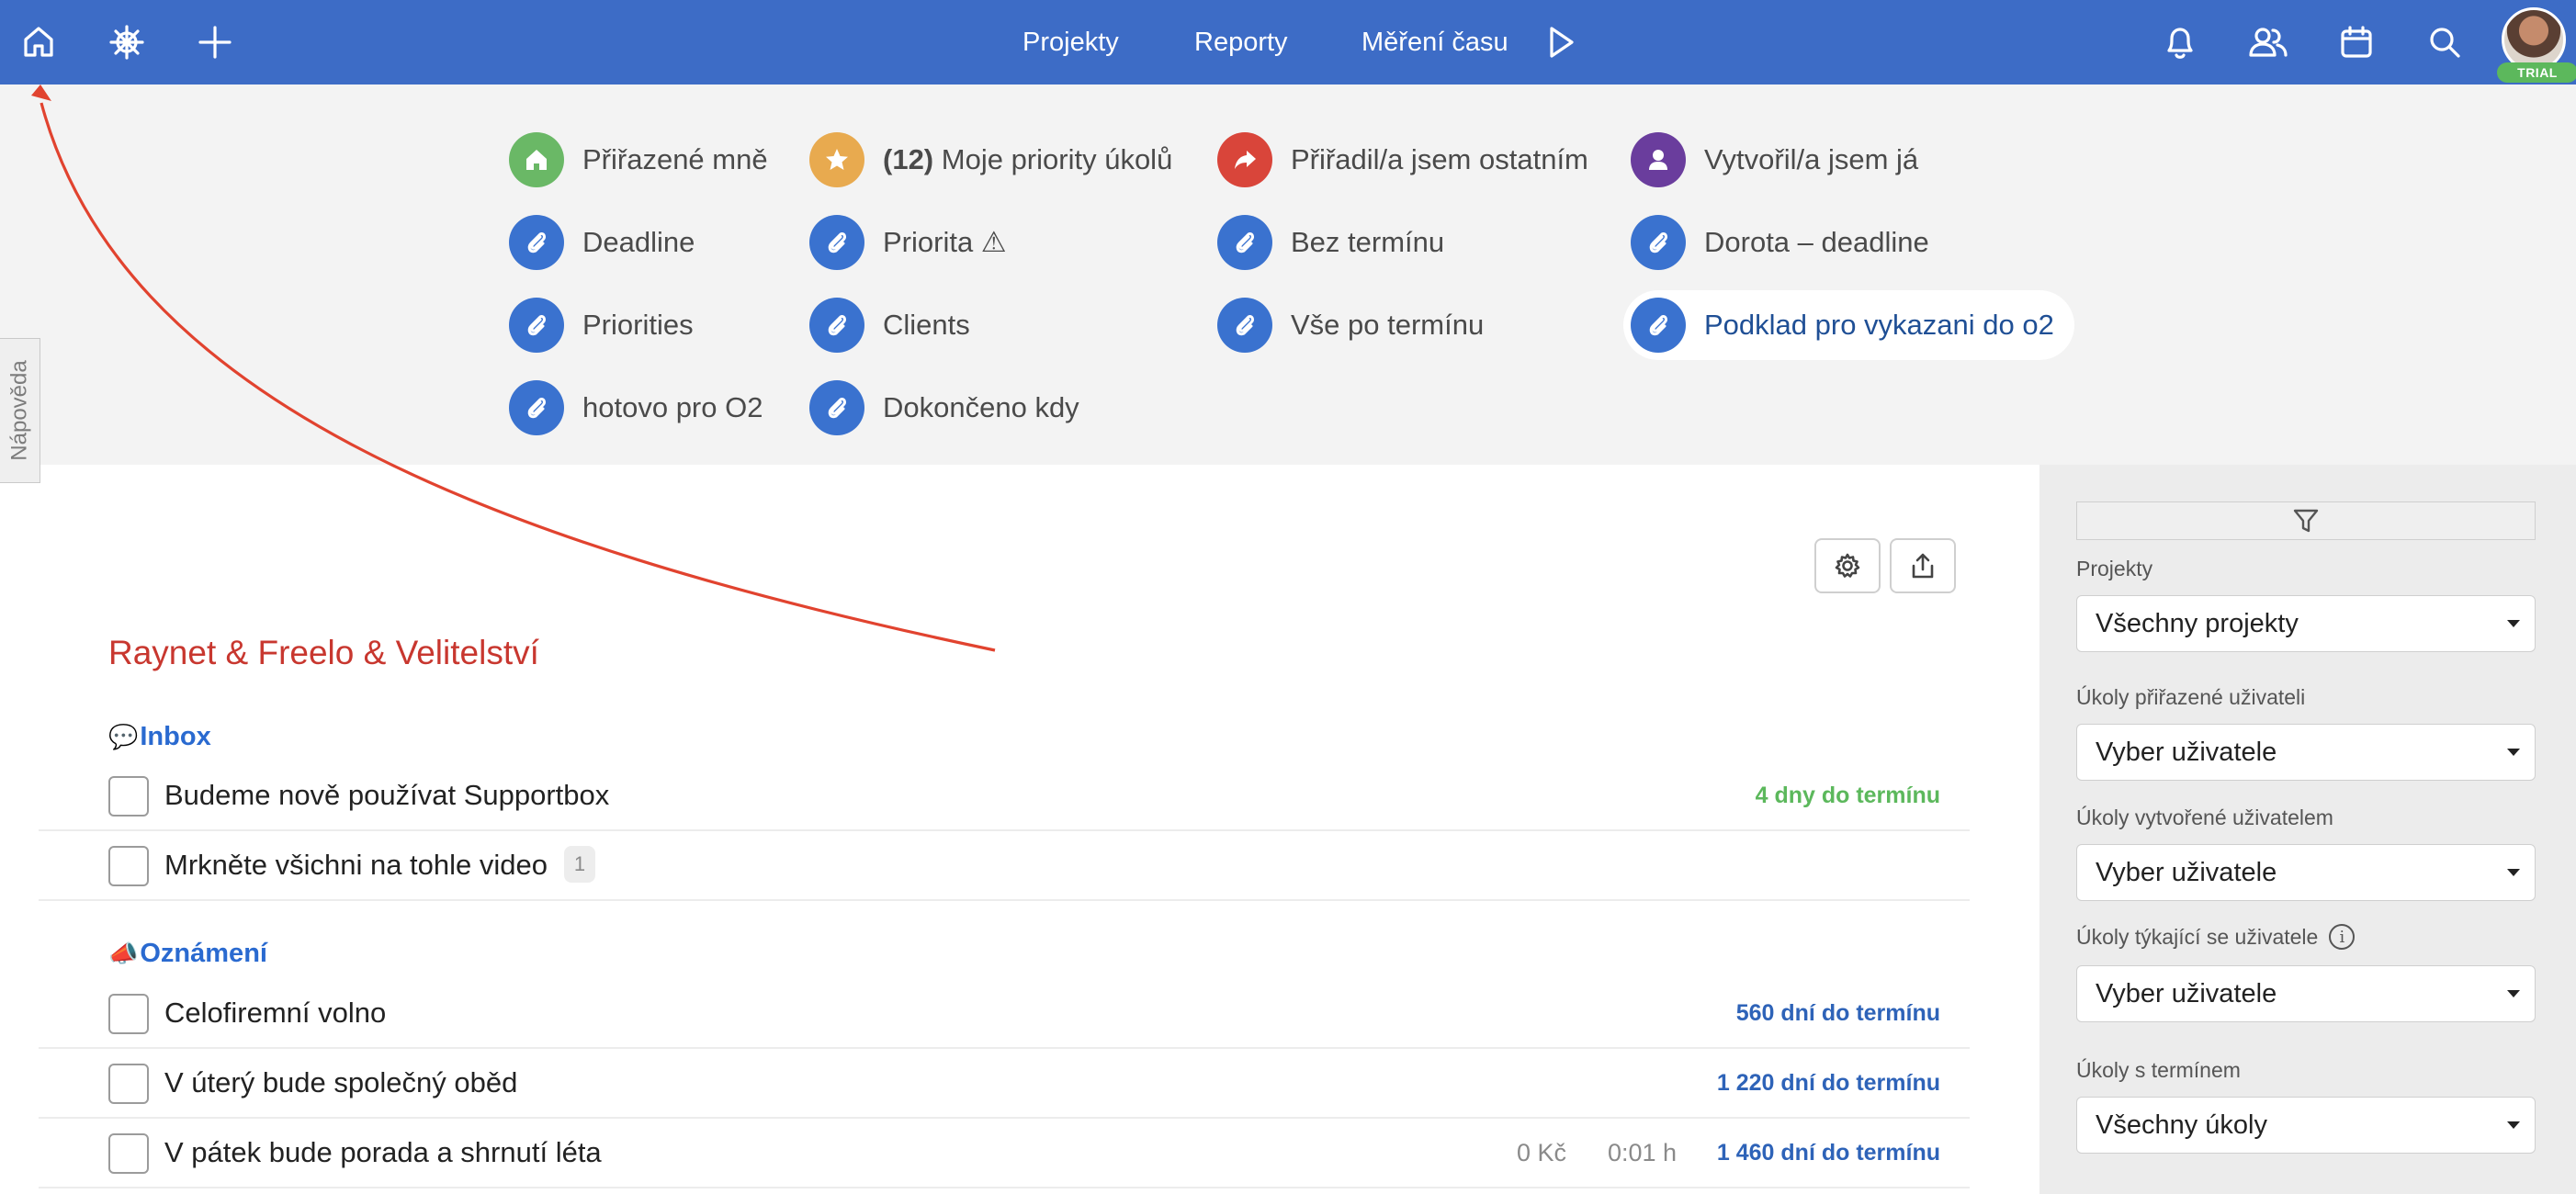  I want to click on filter-label-created-by-user: Úkoly vytvořené uživatelem, so click(2204, 817).